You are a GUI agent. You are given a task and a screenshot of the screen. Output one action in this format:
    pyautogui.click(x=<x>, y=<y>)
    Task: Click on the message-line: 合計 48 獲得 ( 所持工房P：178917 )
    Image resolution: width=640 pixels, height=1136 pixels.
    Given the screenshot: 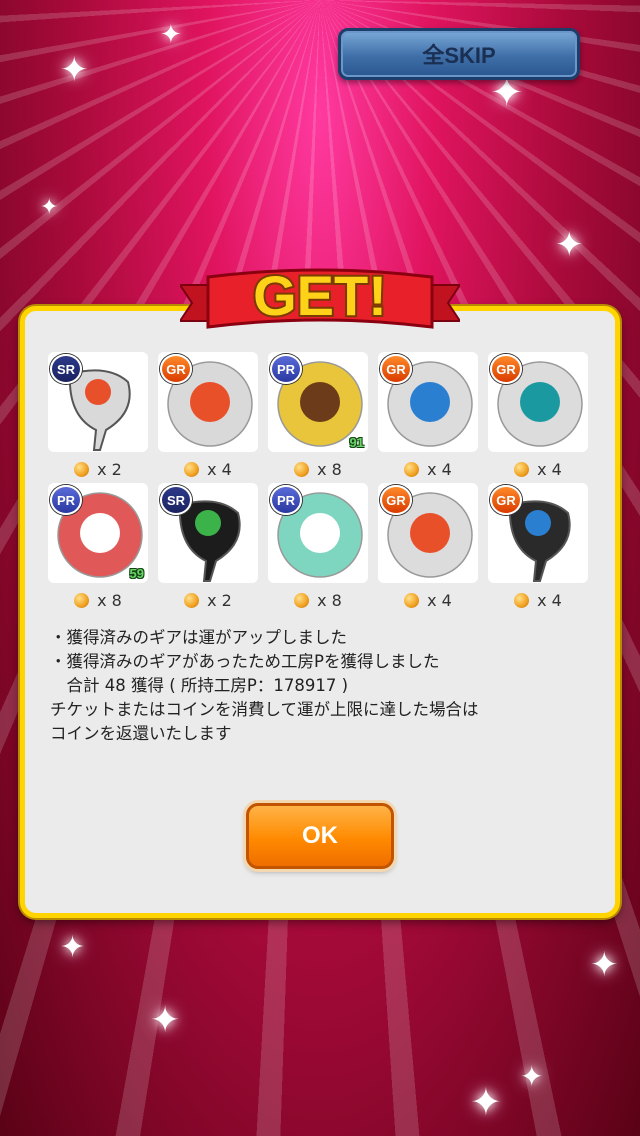 What is the action you would take?
    pyautogui.click(x=199, y=685)
    